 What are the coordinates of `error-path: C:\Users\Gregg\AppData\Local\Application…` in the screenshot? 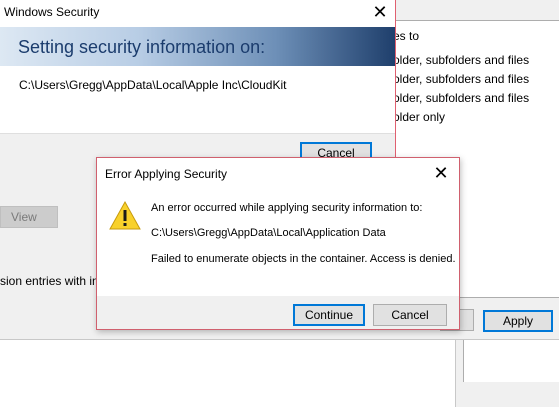 It's located at (268, 233).